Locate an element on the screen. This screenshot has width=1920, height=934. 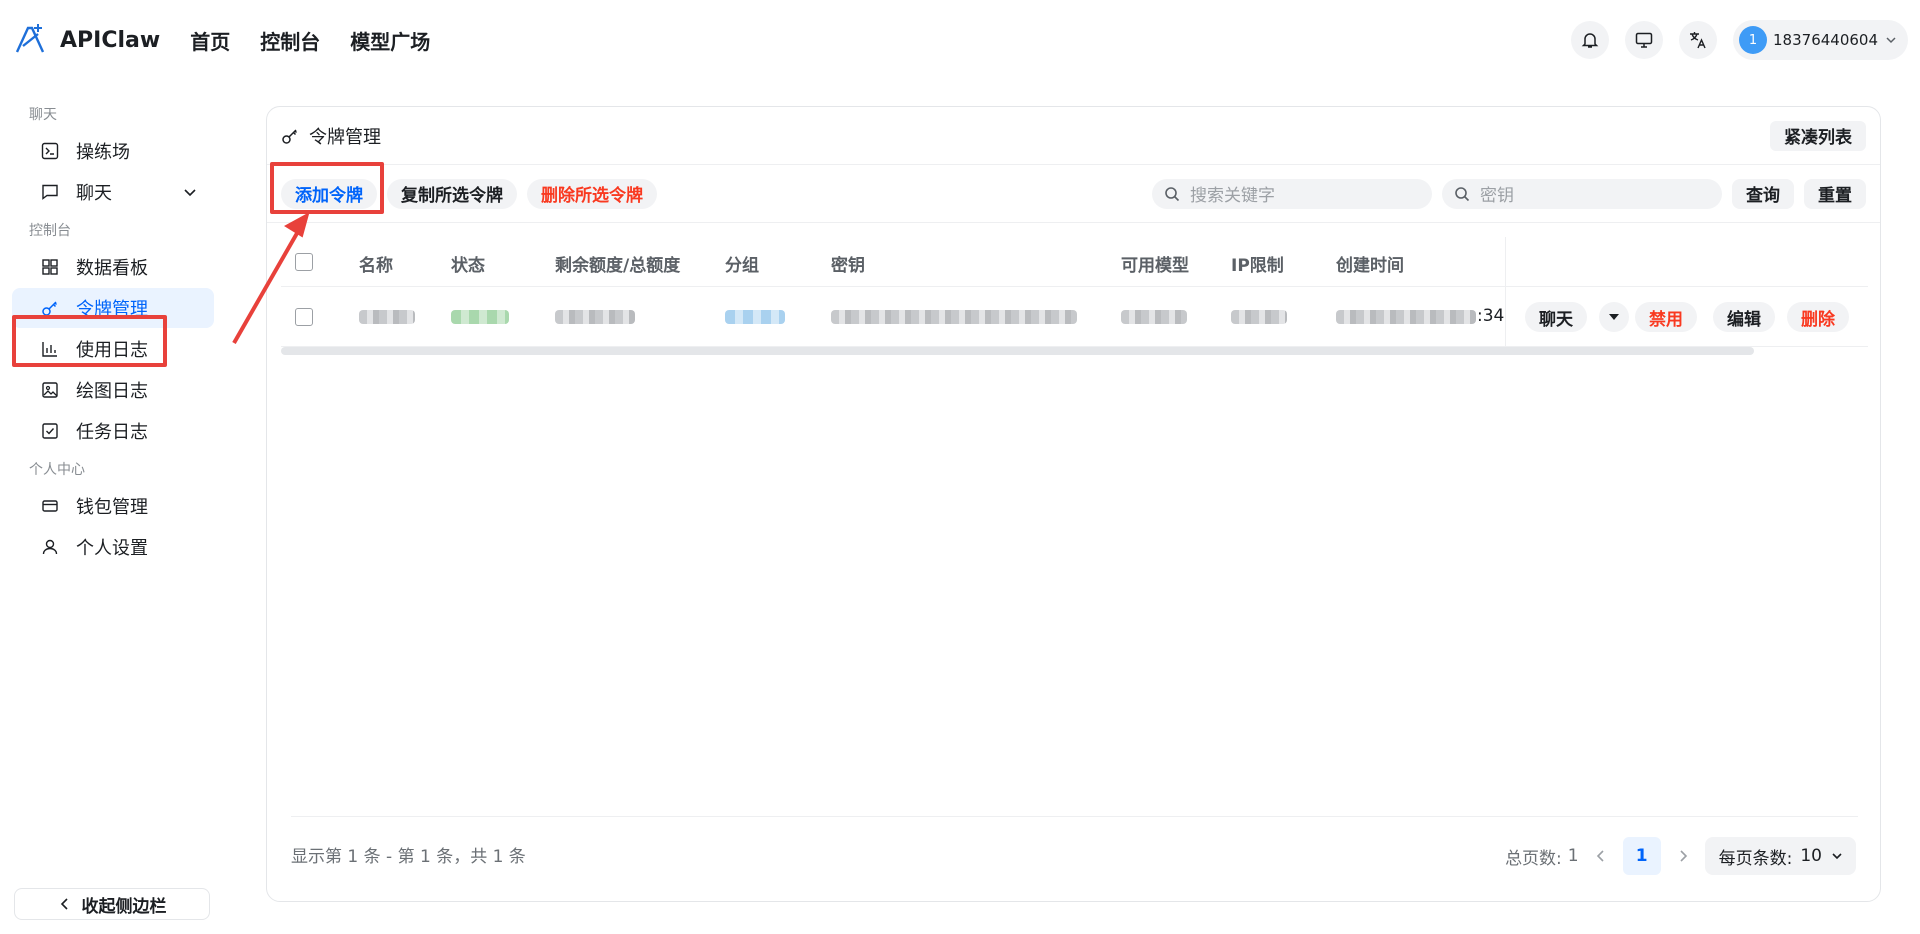
copy-selected-button: 复制所选令牌 is located at coordinates (452, 193).